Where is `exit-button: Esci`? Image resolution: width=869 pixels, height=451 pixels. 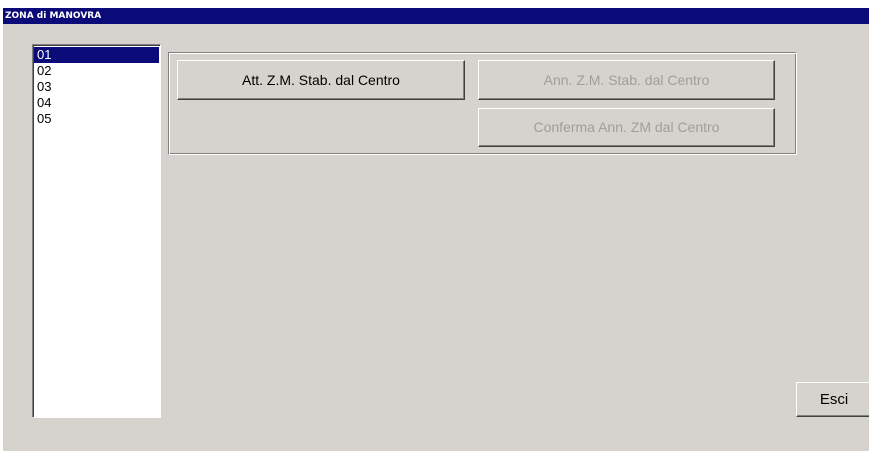
exit-button: Esci is located at coordinates (832, 399).